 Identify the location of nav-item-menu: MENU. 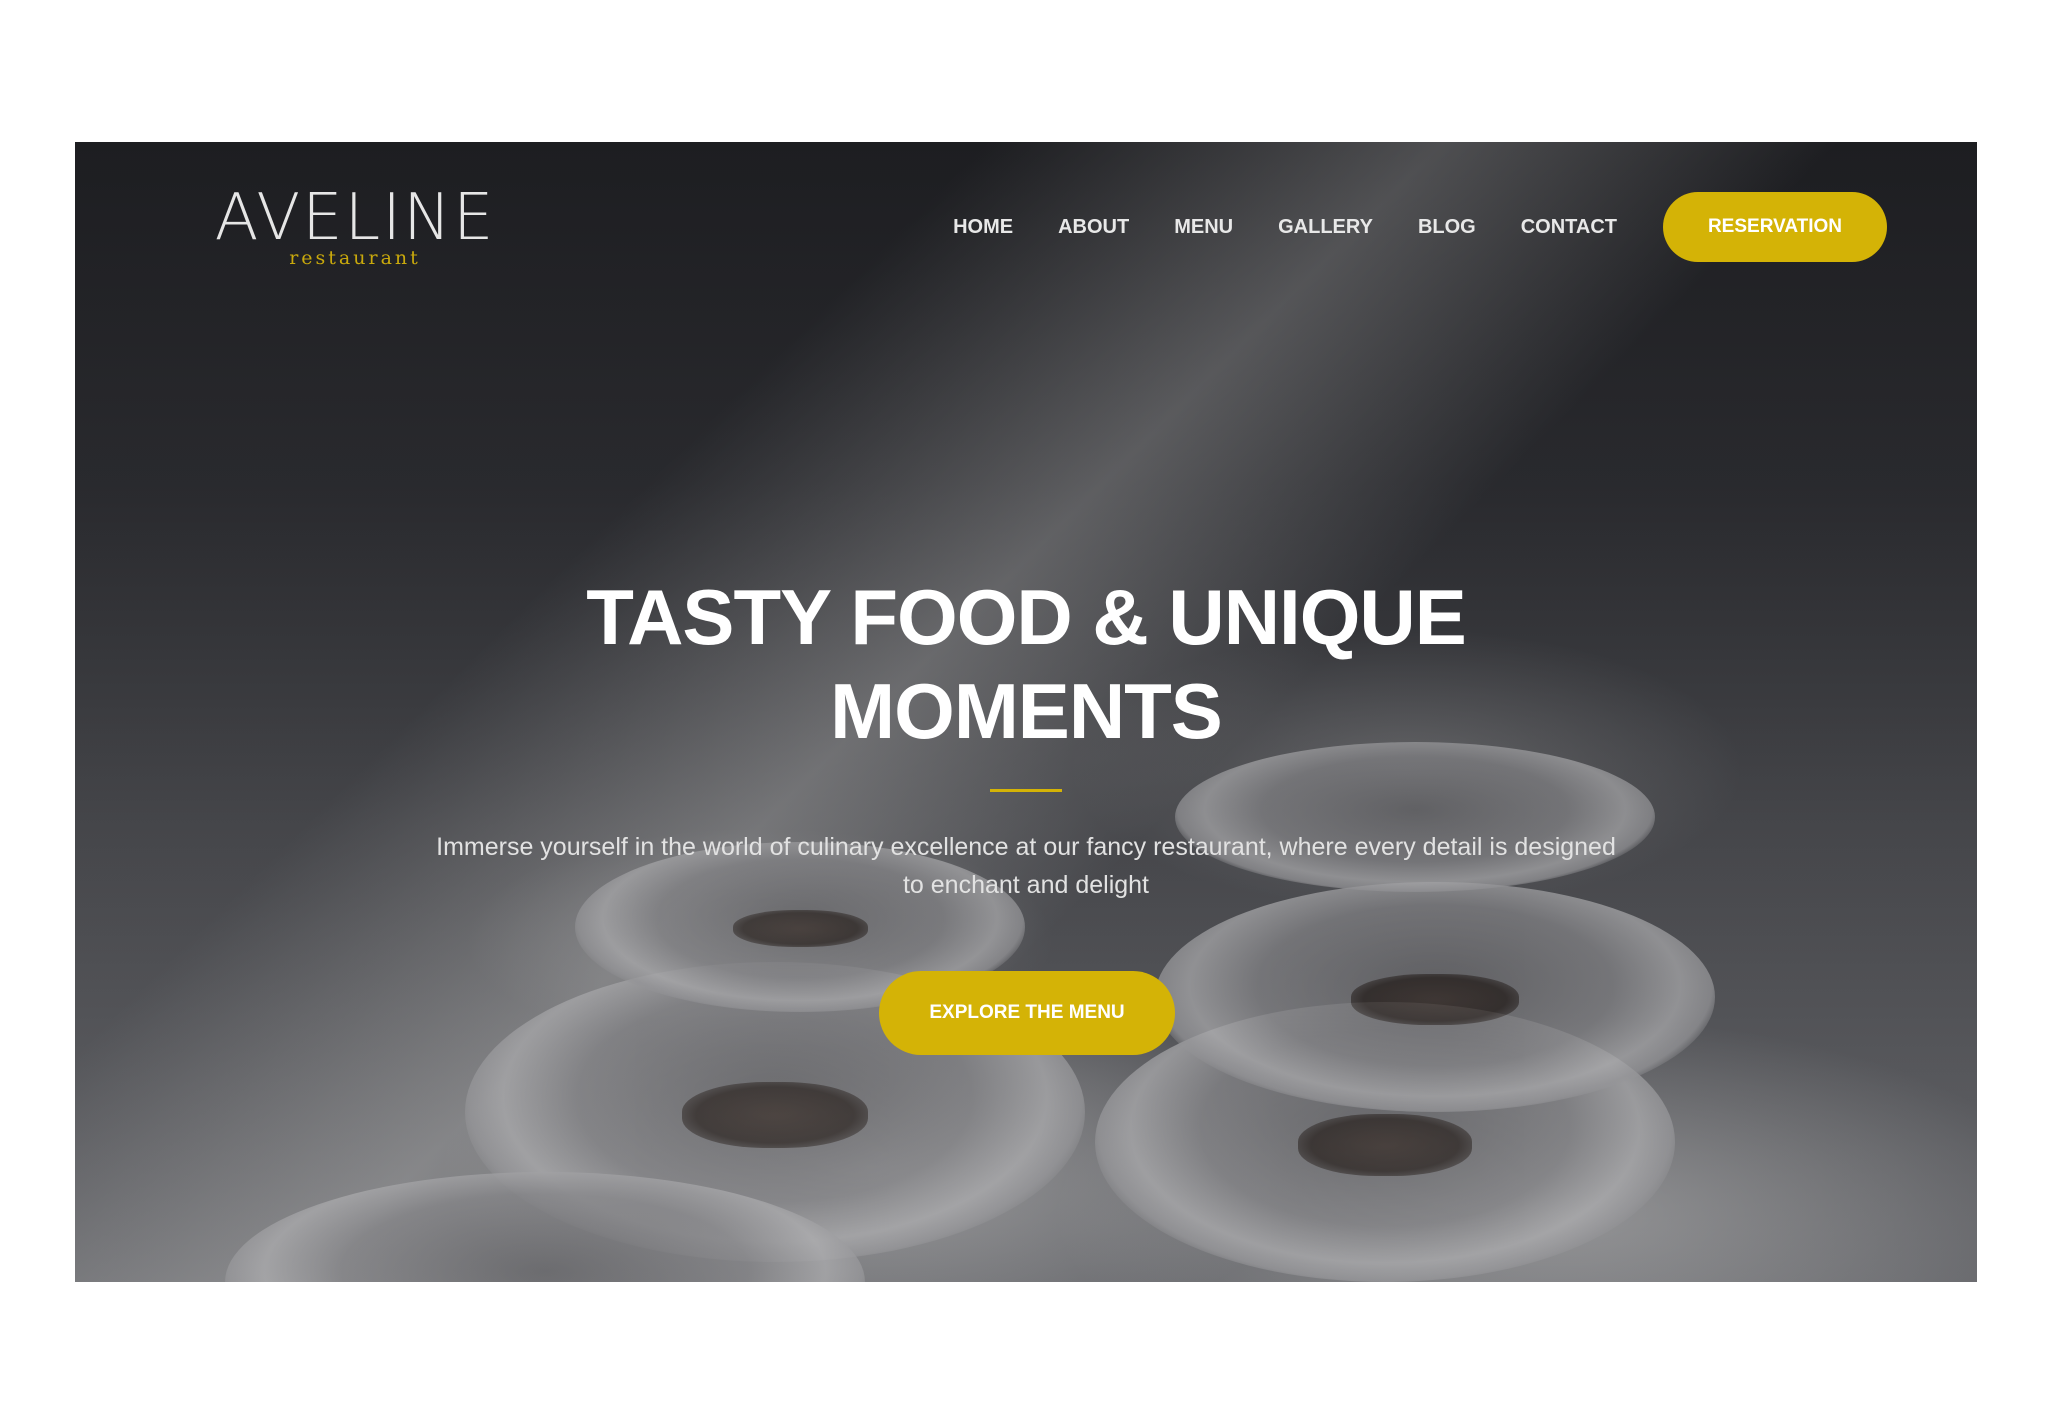
(1203, 227).